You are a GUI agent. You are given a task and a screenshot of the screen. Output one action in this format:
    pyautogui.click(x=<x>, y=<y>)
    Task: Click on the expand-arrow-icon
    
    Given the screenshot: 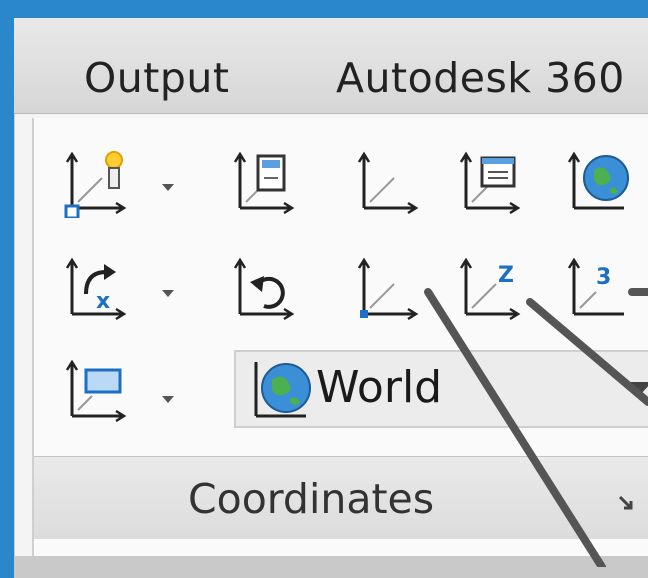 What is the action you would take?
    pyautogui.click(x=625, y=502)
    